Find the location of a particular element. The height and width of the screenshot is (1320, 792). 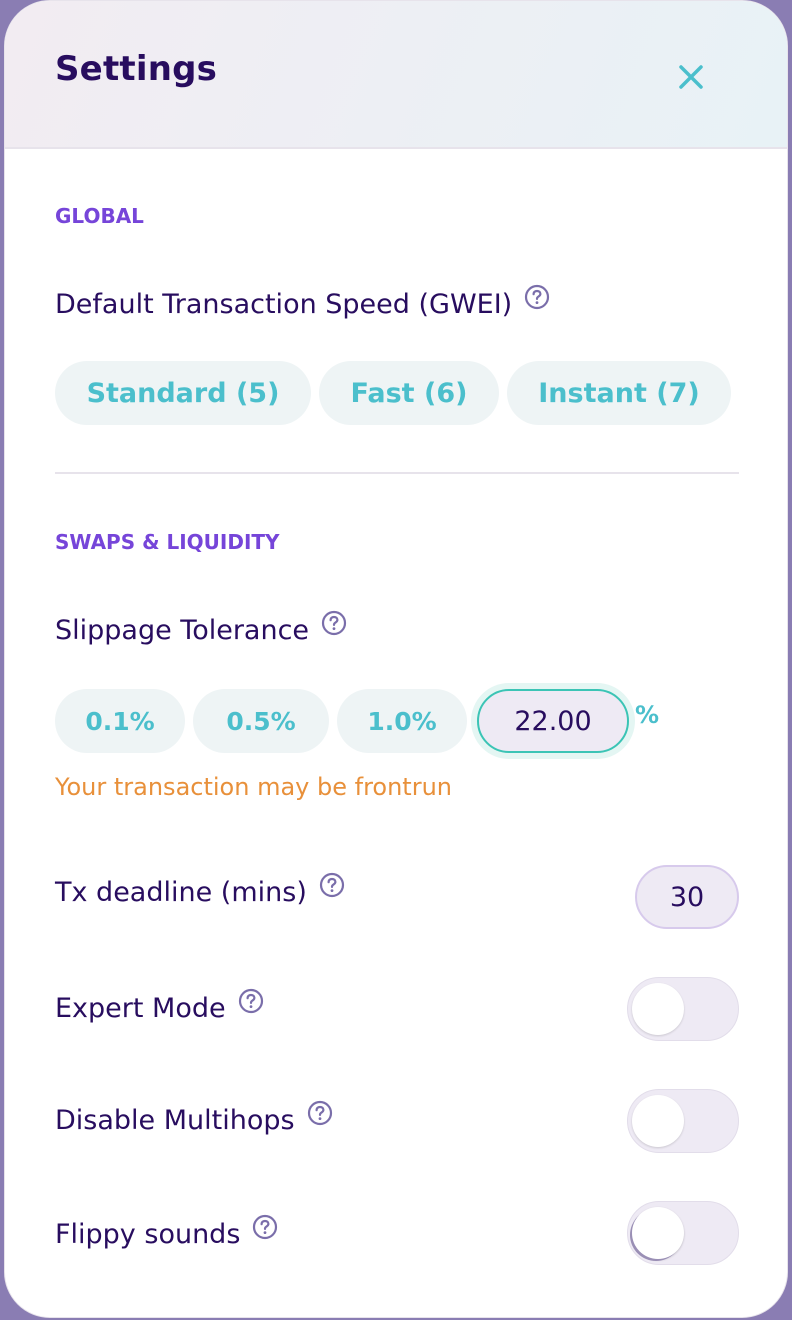

close-icon is located at coordinates (691, 77).